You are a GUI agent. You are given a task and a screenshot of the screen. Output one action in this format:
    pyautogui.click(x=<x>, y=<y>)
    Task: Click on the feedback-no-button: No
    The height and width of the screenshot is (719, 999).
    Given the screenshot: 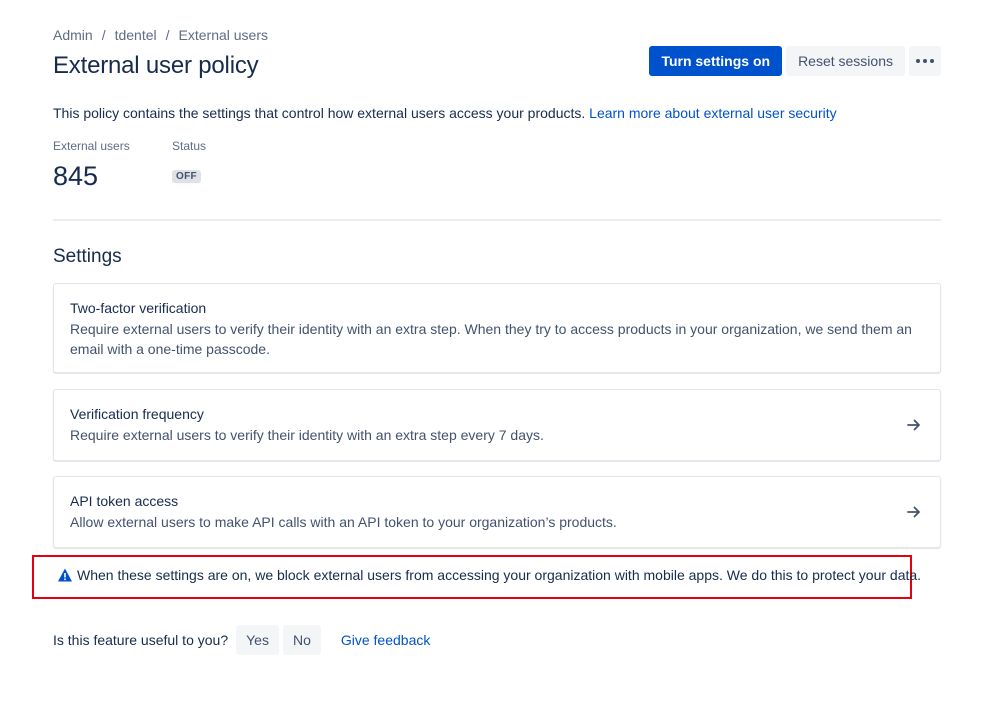 What is the action you would take?
    pyautogui.click(x=301, y=640)
    